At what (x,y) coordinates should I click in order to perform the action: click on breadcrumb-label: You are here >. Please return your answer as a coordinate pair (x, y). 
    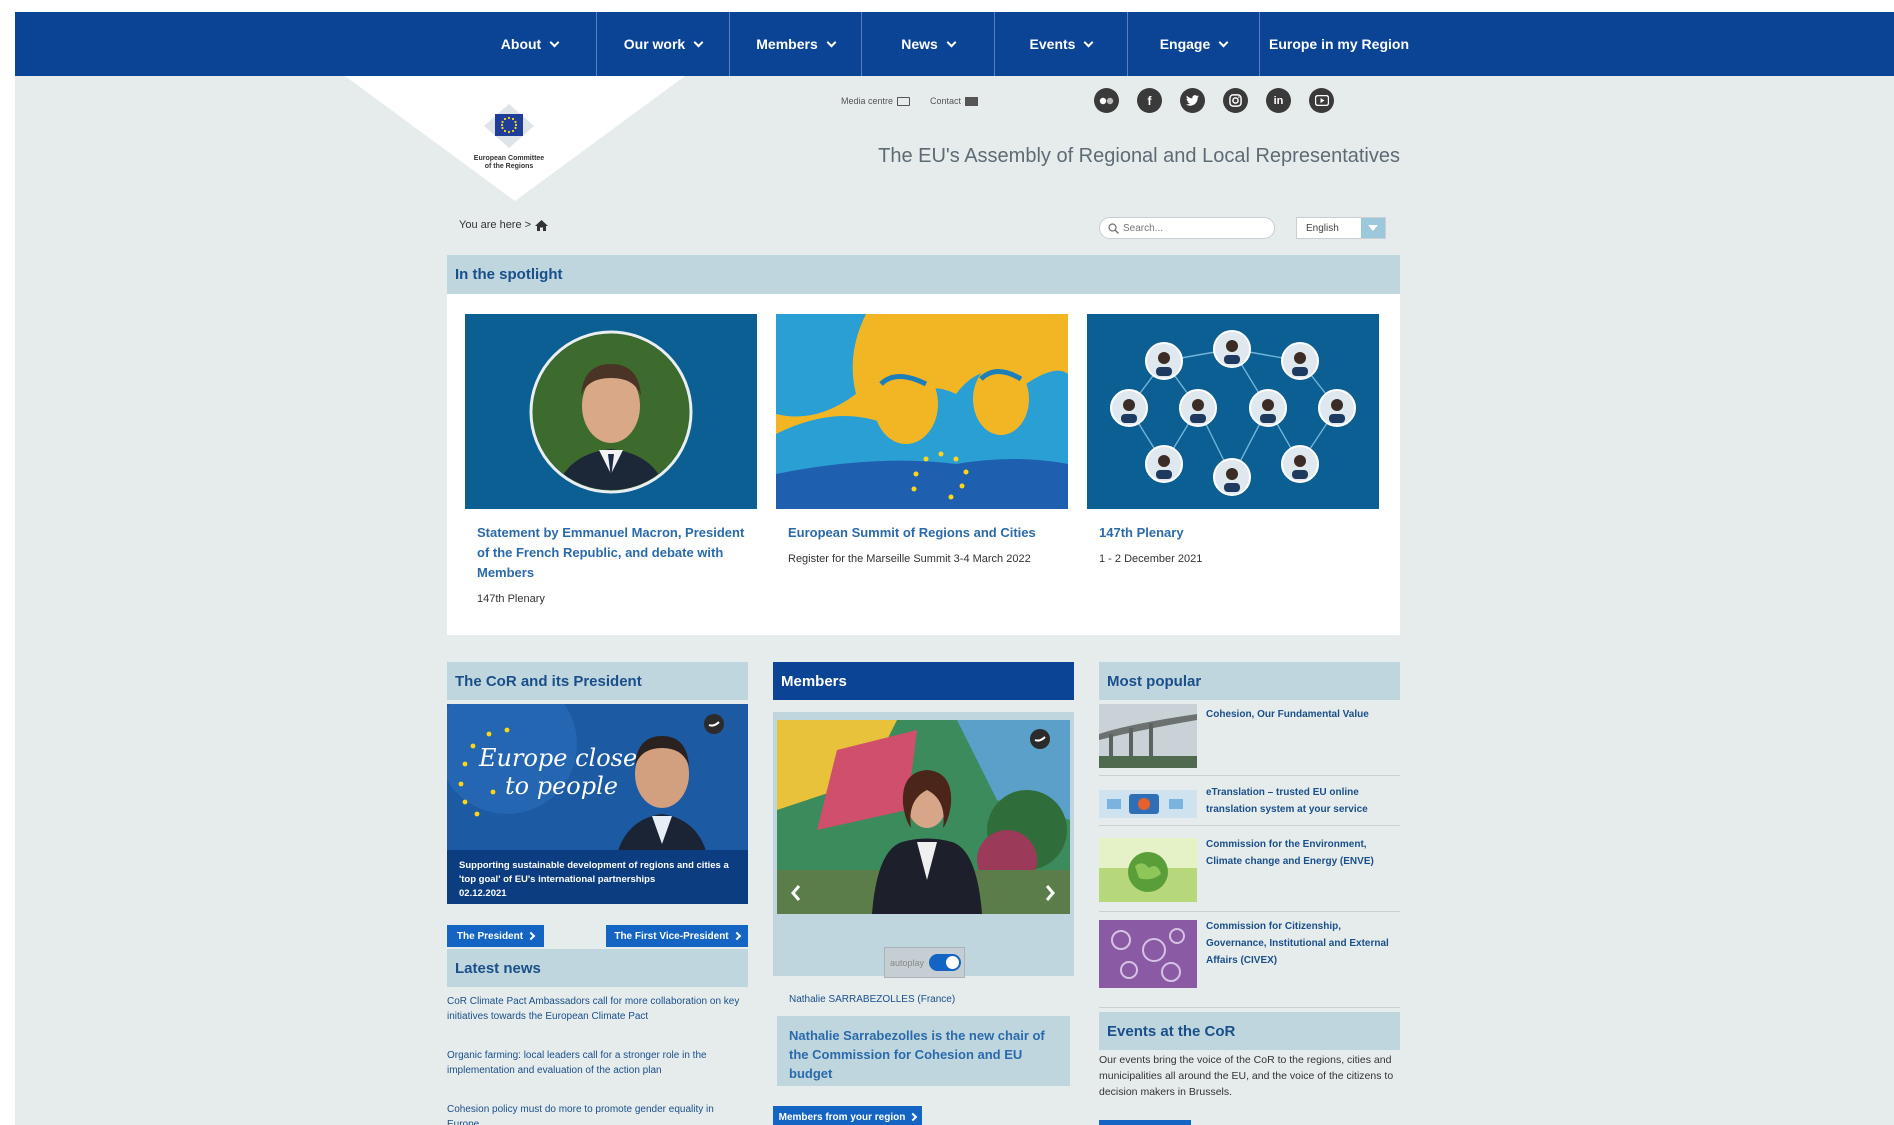
    Looking at the image, I should click on (495, 225).